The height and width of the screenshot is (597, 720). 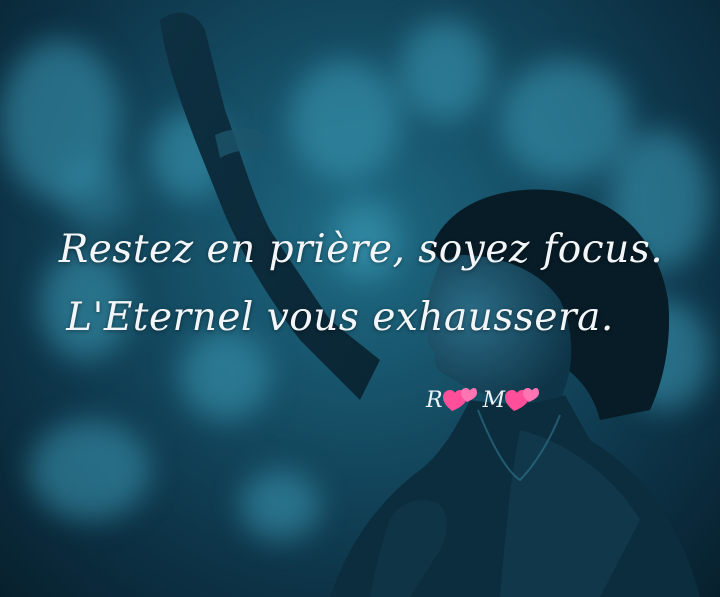 I want to click on quote-line-2: L'Eternel vous exhaussera., so click(x=340, y=317).